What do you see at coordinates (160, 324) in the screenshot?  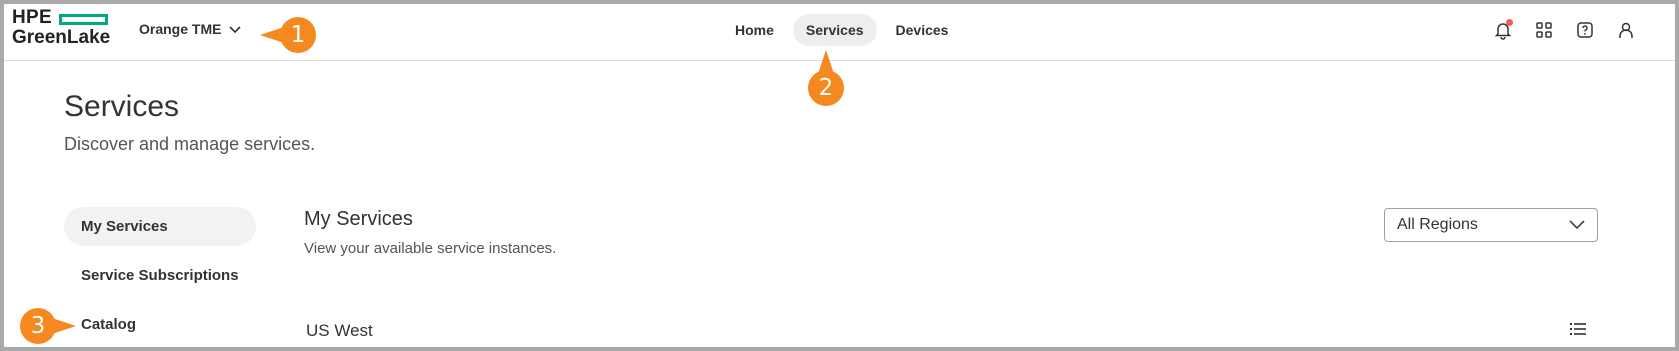 I see `sidebar-item-catalog: Catalog` at bounding box center [160, 324].